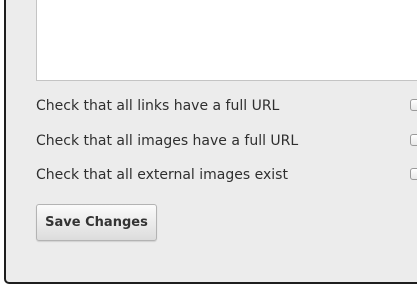 The image size is (417, 291). I want to click on option-label-images-full-url: Check that all images have a full URL, so click(167, 141).